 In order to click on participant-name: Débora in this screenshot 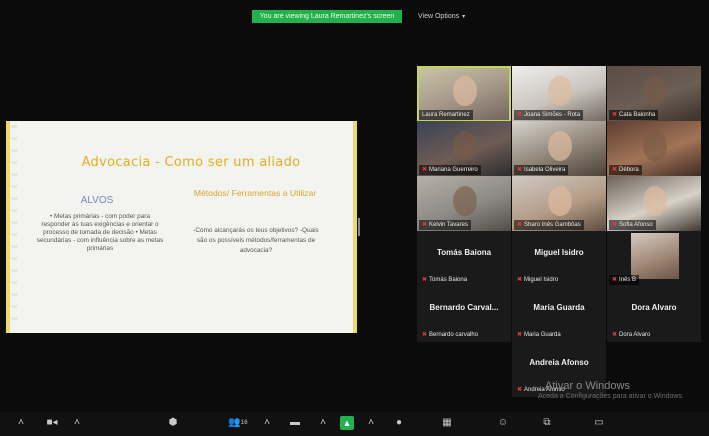, I will do `click(629, 170)`.